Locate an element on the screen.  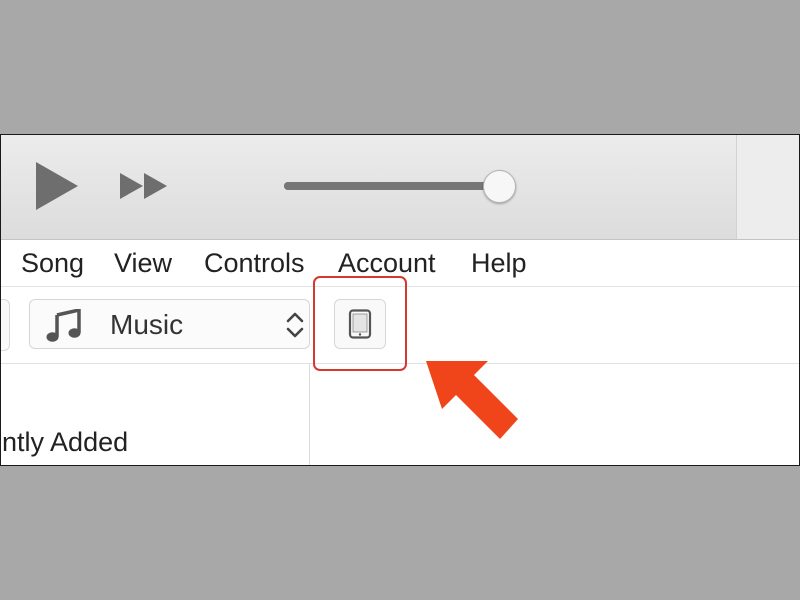
highlight-box is located at coordinates (360, 323).